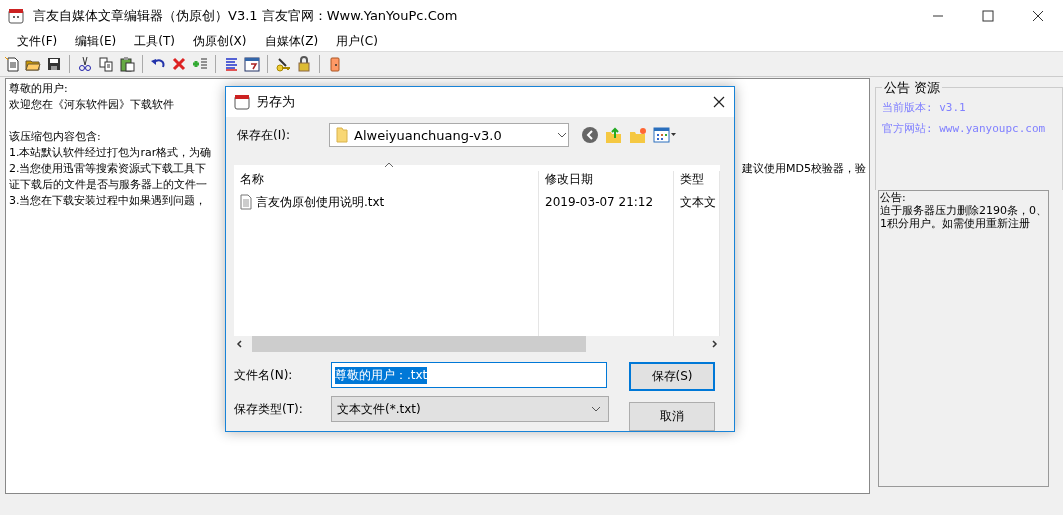  Describe the element at coordinates (252, 64) in the screenshot. I see `calendar-icon` at that location.